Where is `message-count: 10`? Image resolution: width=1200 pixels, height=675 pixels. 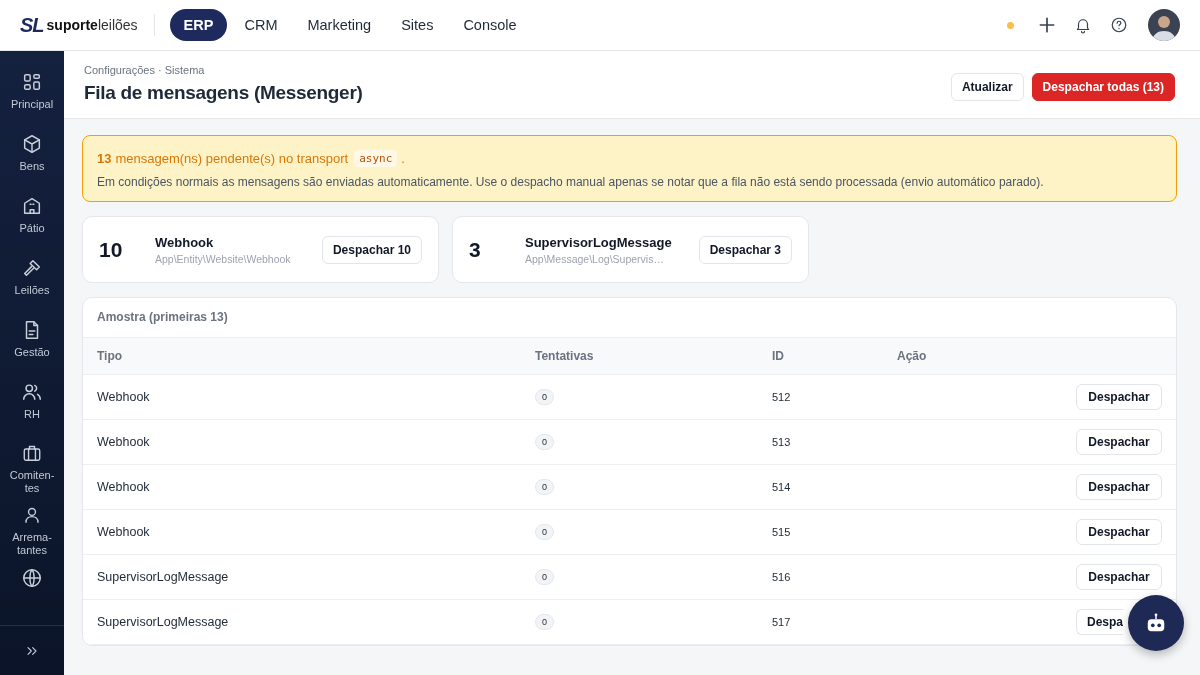
message-count: 10 is located at coordinates (111, 249).